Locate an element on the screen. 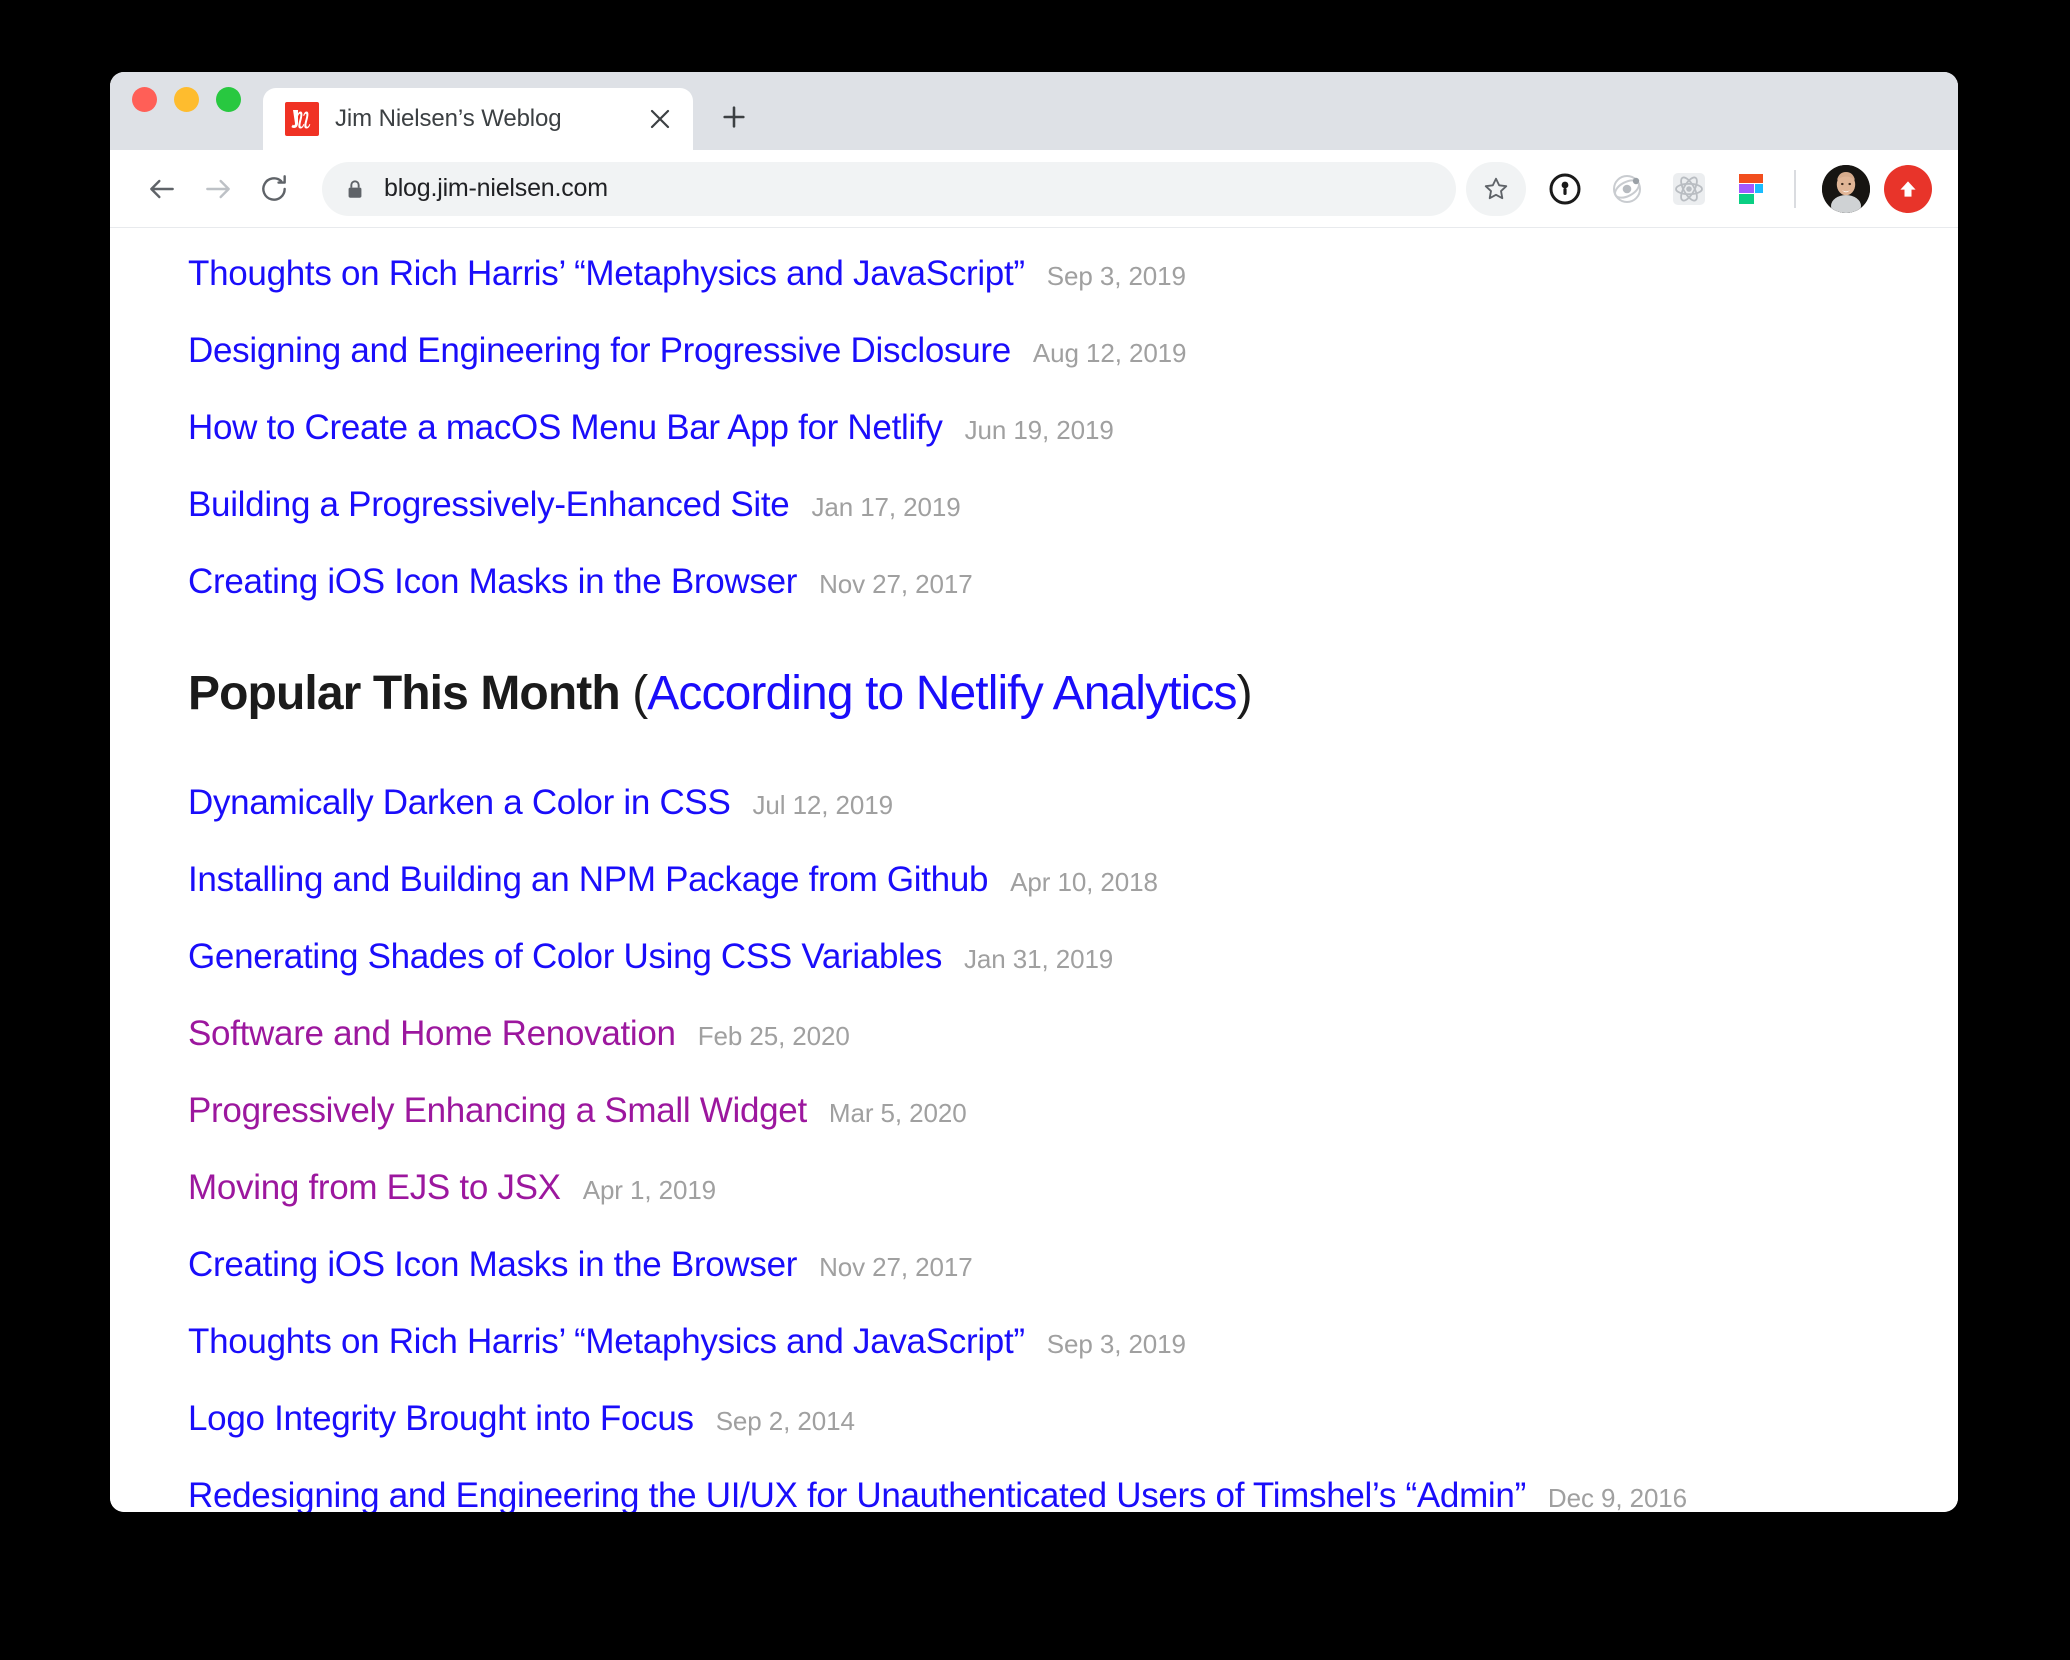  heading-main-text: Popular This Month is located at coordinates (404, 693).